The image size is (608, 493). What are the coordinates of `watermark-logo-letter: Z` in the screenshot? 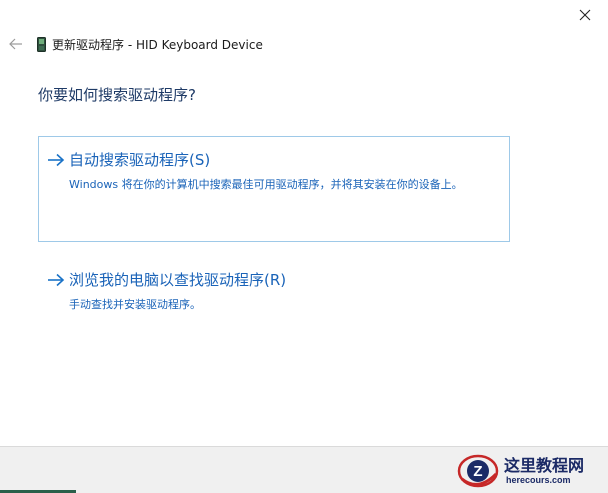 It's located at (477, 471).